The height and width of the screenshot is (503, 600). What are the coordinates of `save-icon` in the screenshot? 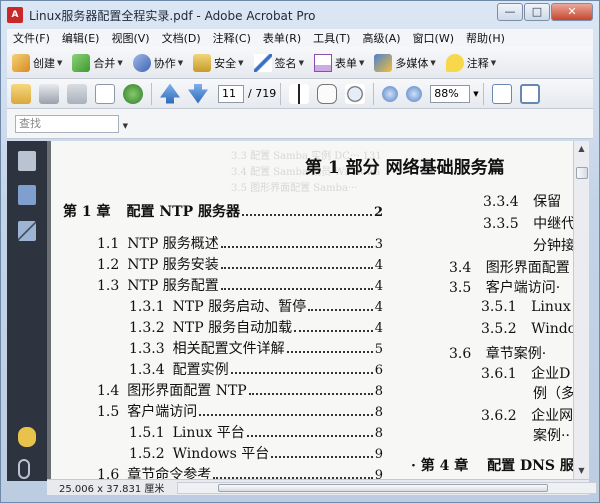 It's located at (77, 93).